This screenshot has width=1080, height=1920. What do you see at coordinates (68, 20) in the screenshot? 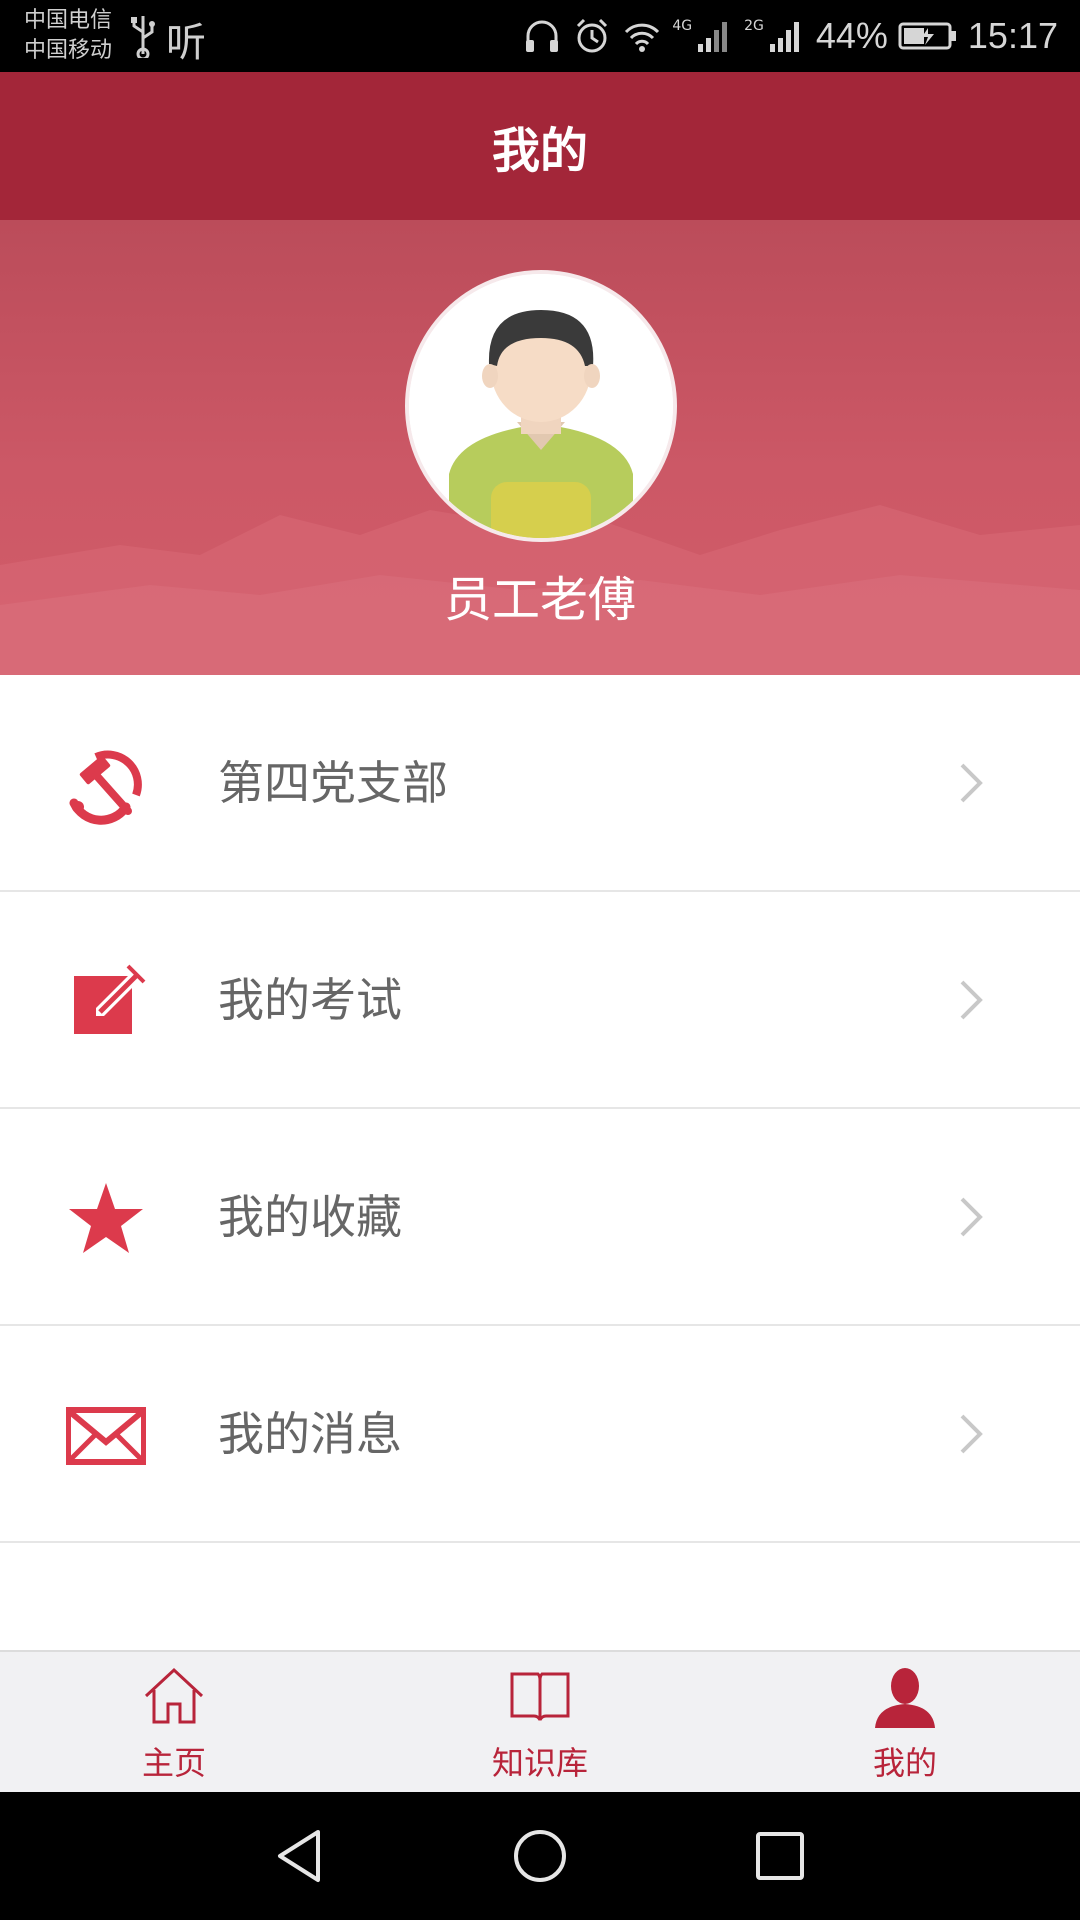
I see `carrier-1: 中国电信` at bounding box center [68, 20].